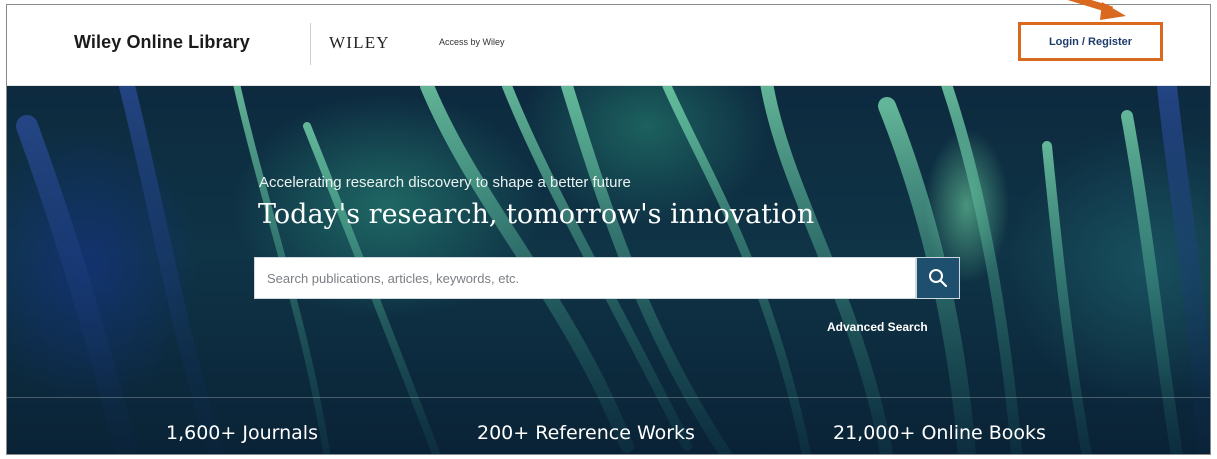 This screenshot has width=1217, height=459. I want to click on search-button, so click(938, 278).